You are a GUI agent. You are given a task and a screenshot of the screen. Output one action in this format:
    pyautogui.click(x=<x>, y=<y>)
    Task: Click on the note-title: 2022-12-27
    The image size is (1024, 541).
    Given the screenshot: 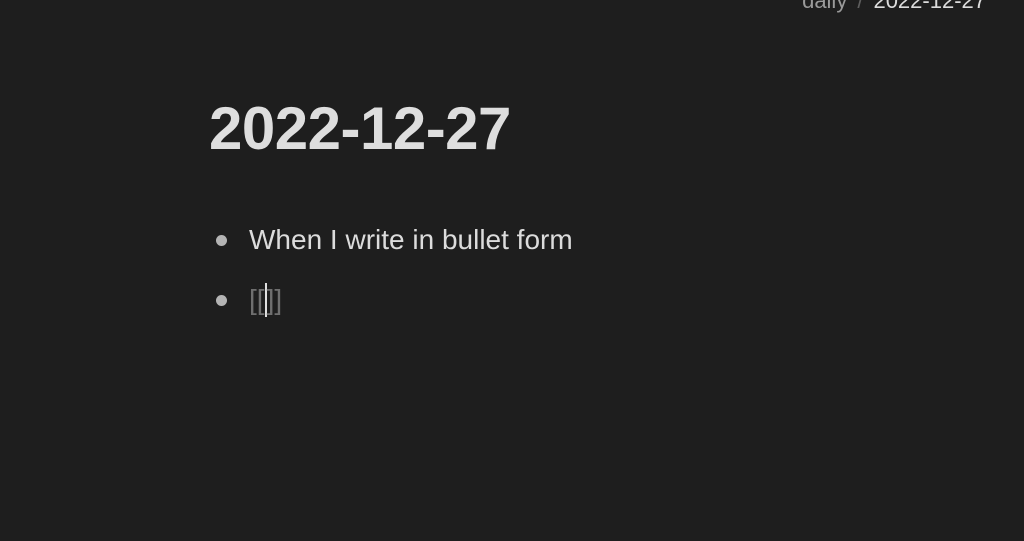 What is the action you would take?
    pyautogui.click(x=360, y=129)
    